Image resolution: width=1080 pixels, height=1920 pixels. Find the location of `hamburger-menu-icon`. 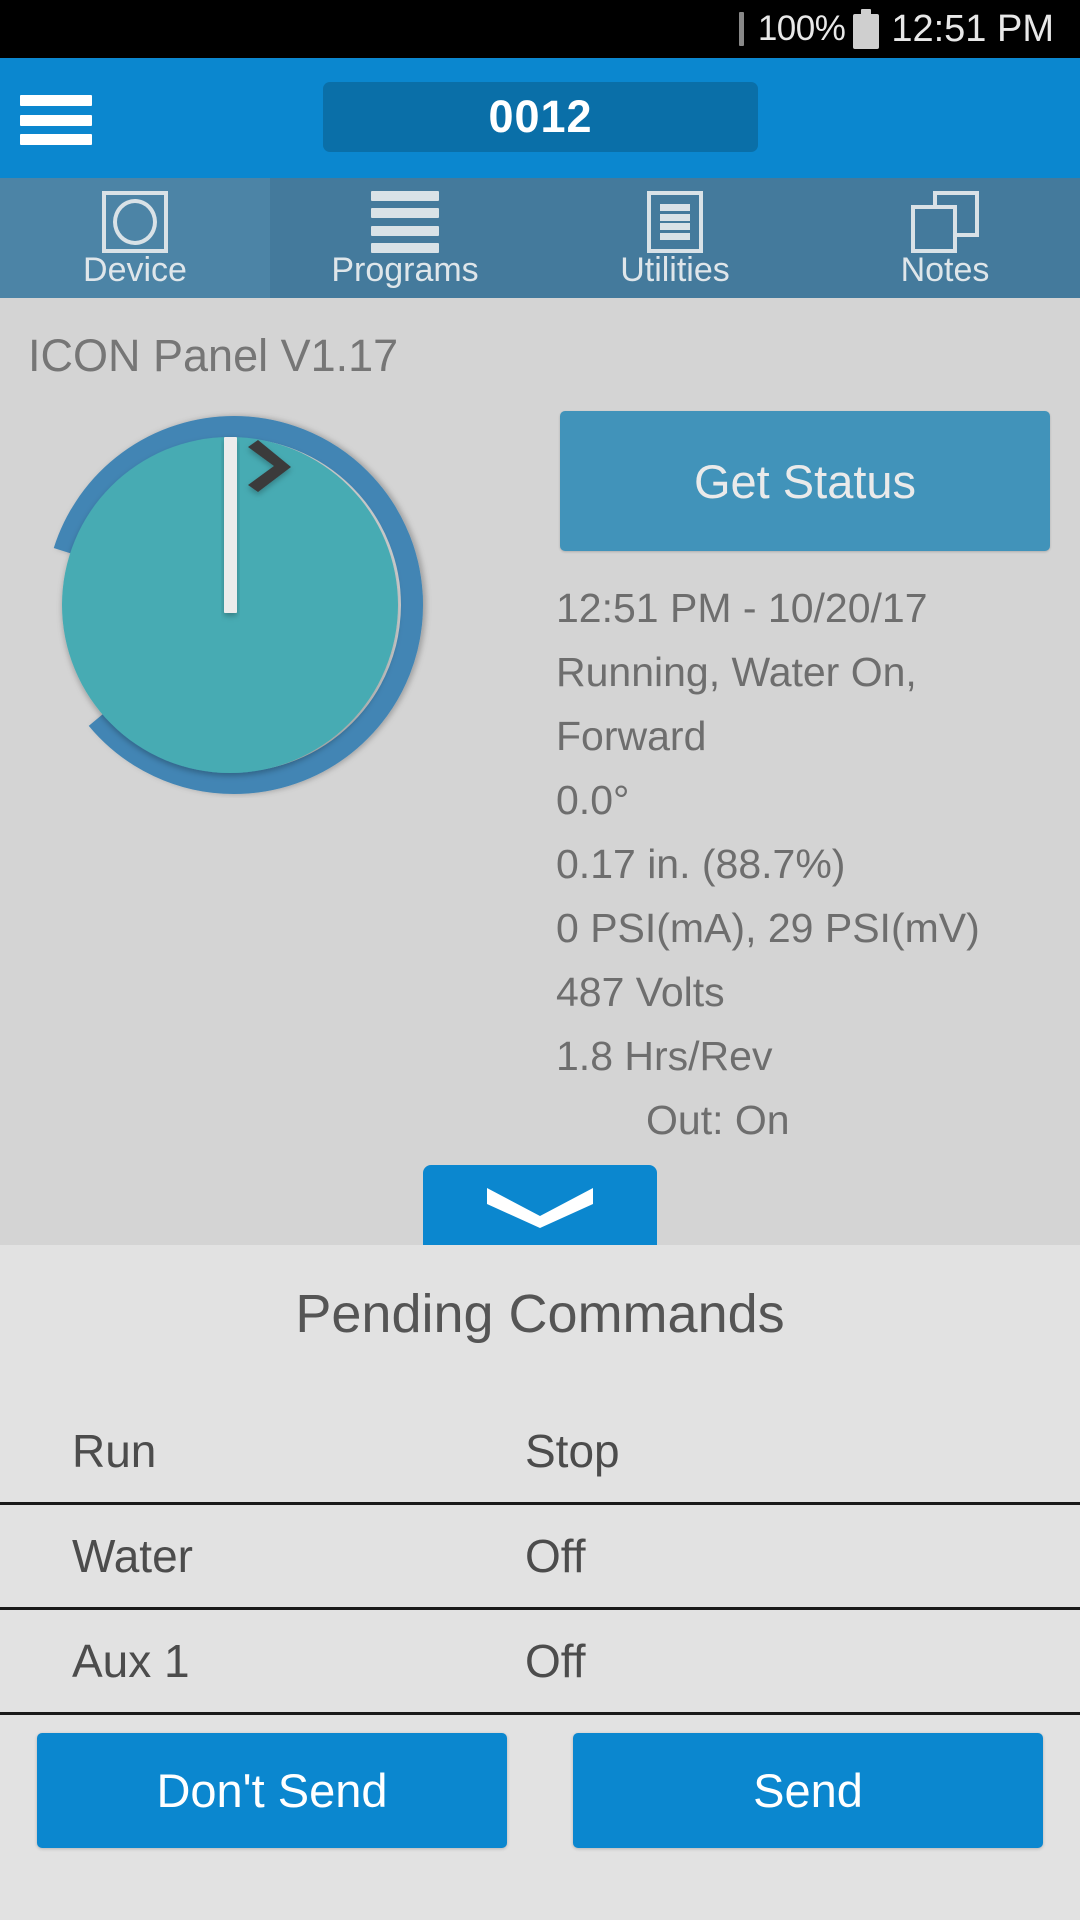

hamburger-menu-icon is located at coordinates (56, 120).